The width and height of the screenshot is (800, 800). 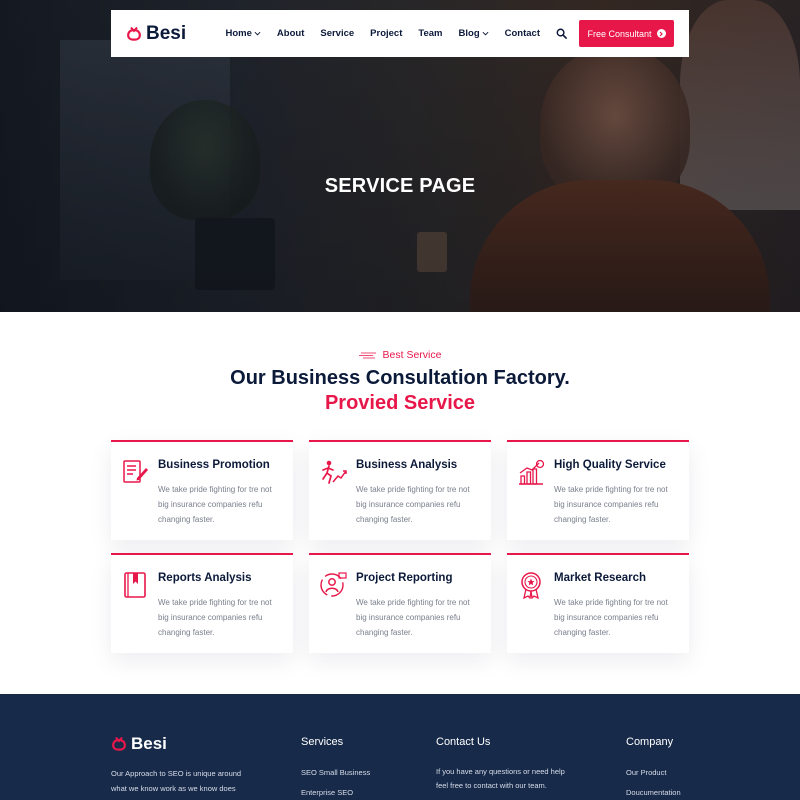 I want to click on nav-item-blog: Blog, so click(x=474, y=33).